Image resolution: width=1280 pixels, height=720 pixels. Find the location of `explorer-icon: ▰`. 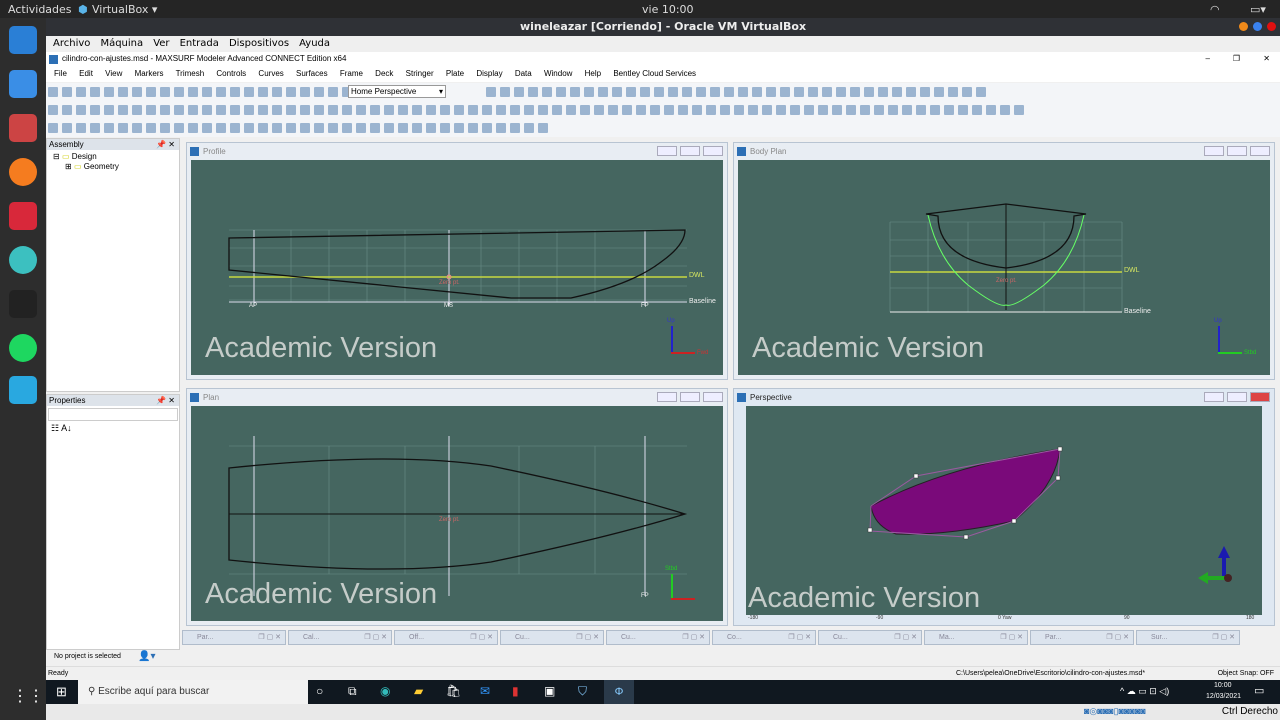

explorer-icon: ▰ is located at coordinates (418, 691).